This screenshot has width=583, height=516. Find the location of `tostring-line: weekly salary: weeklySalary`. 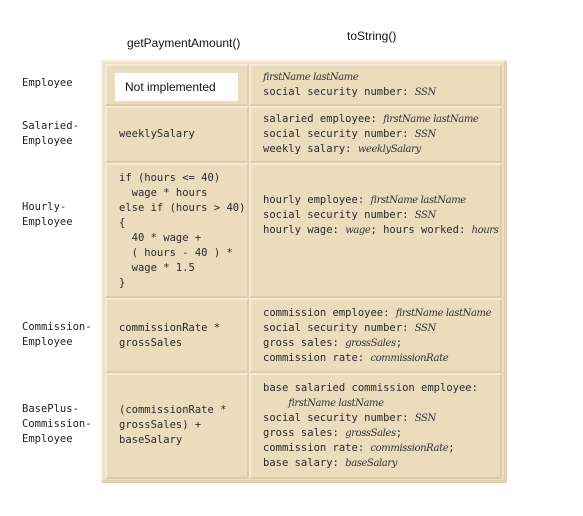

tostring-line: weekly salary: weeklySalary is located at coordinates (370, 149).